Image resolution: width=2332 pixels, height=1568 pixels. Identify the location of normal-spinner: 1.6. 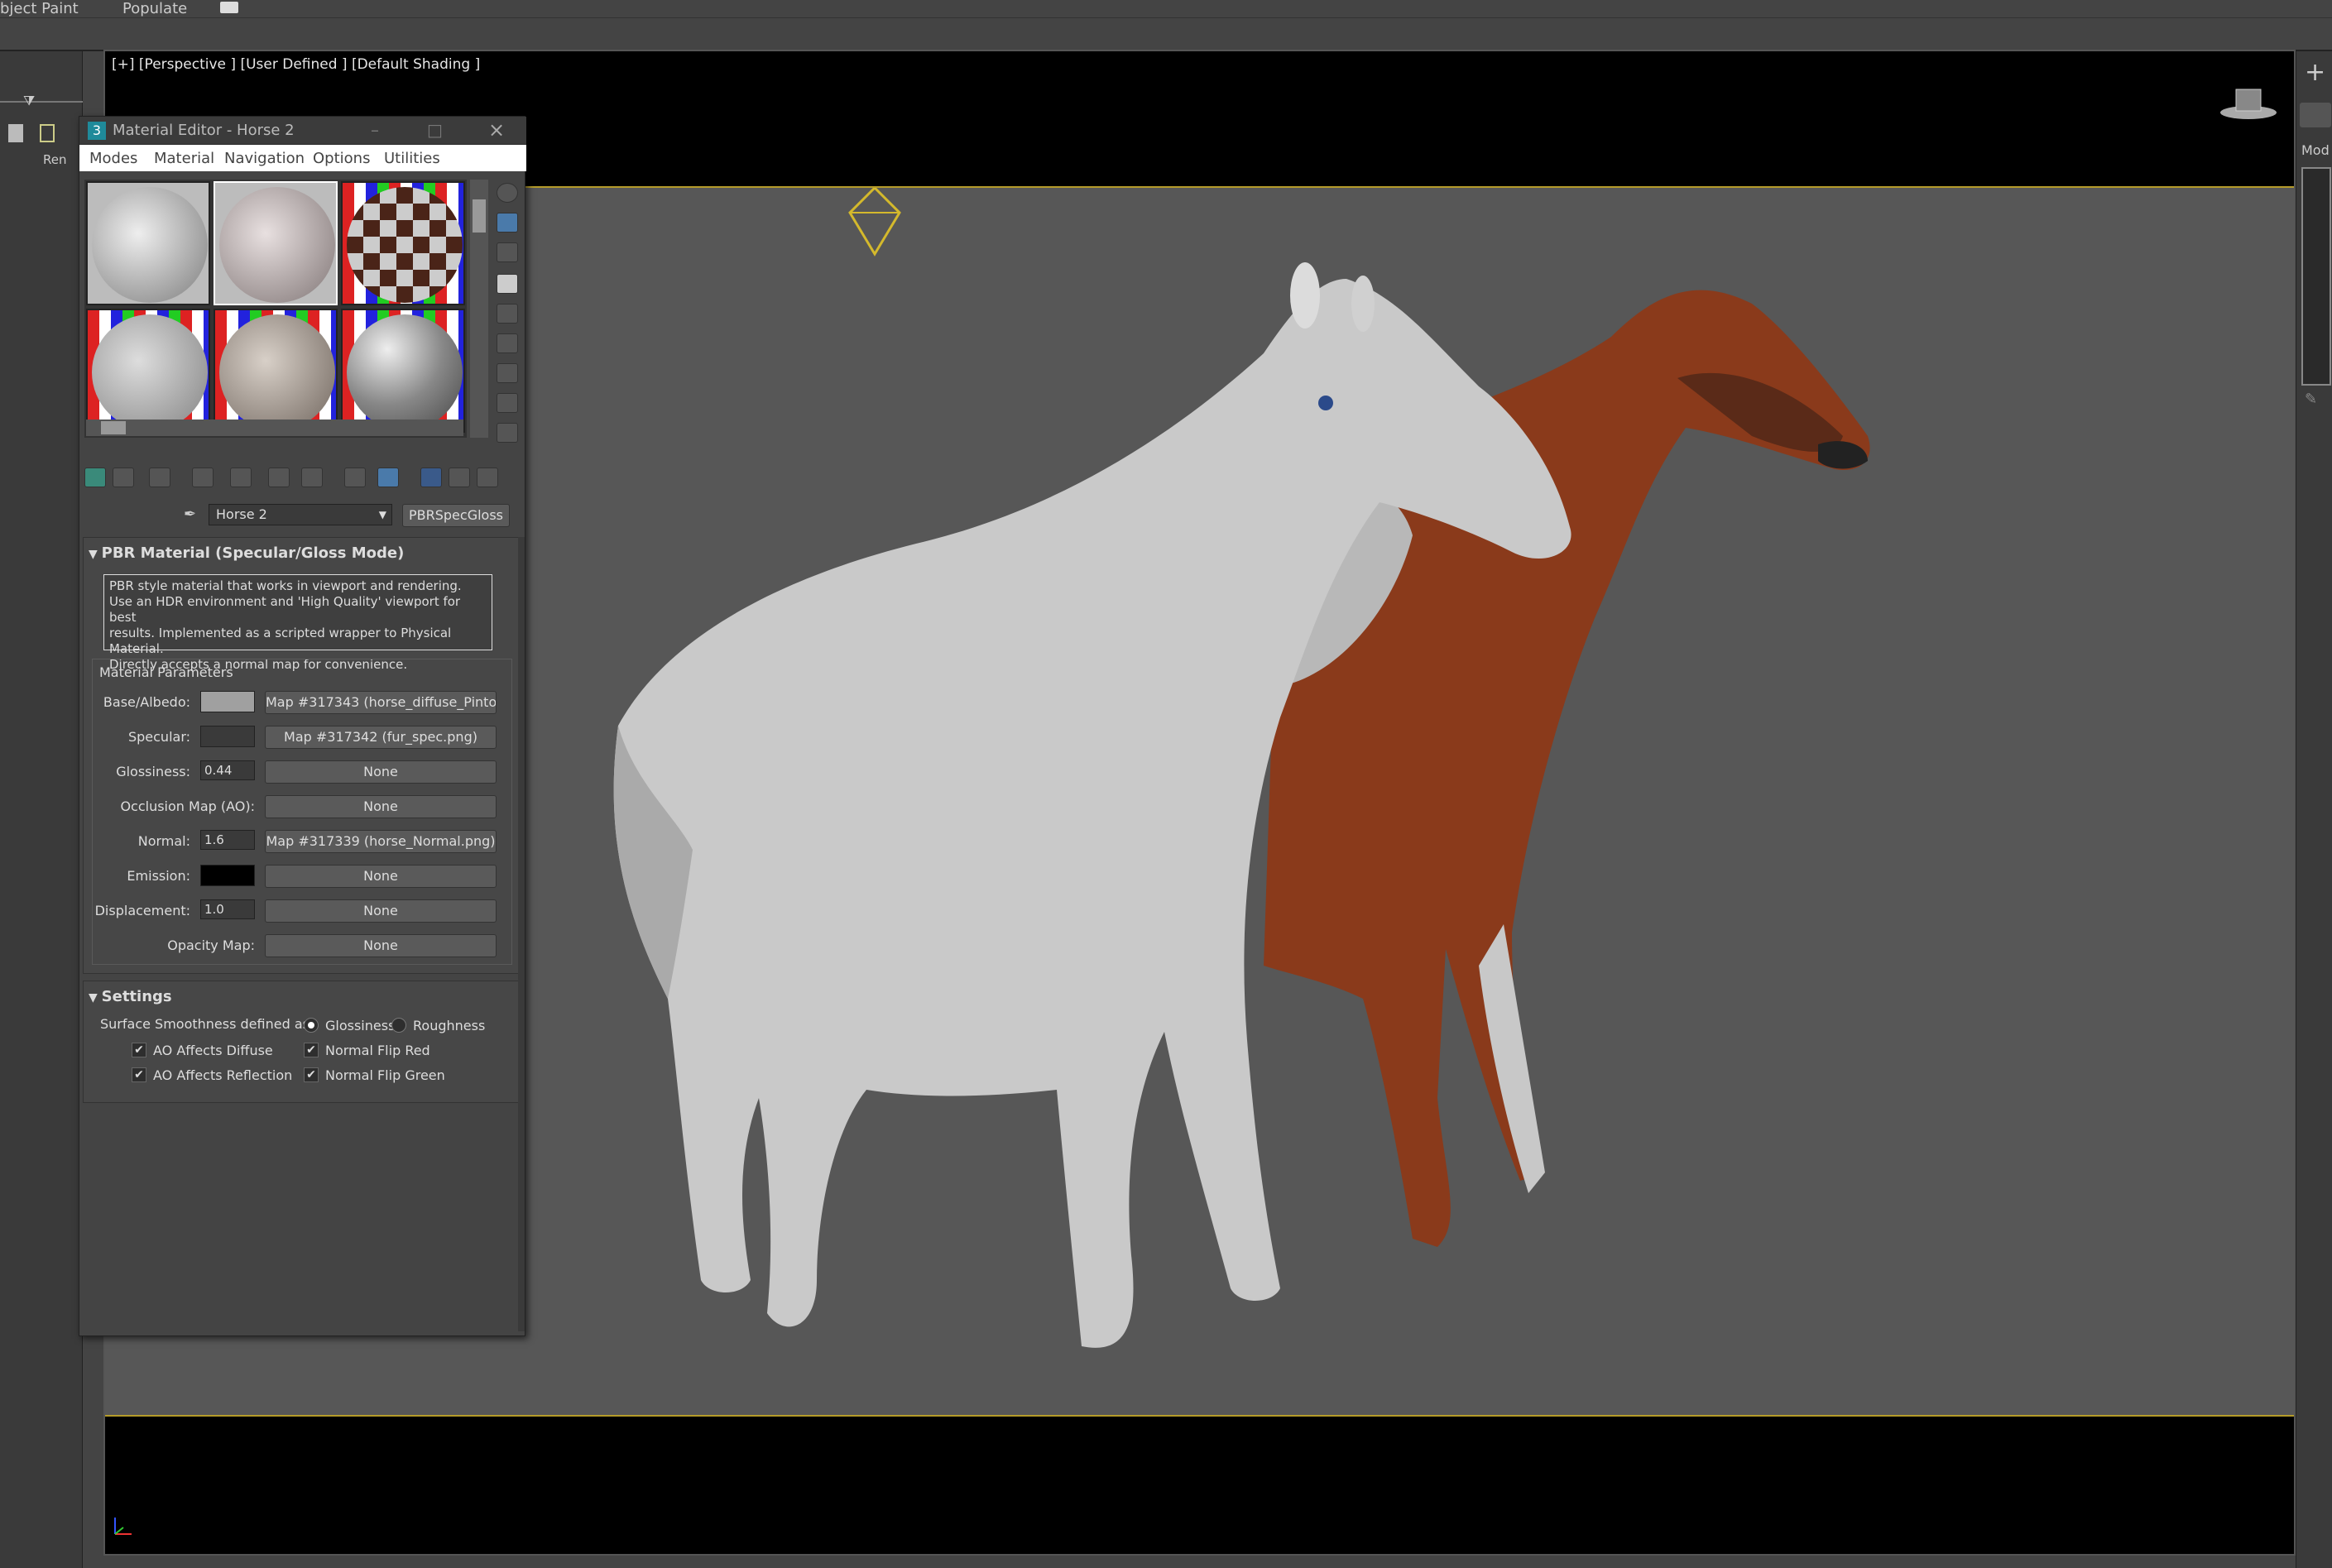
(227, 840).